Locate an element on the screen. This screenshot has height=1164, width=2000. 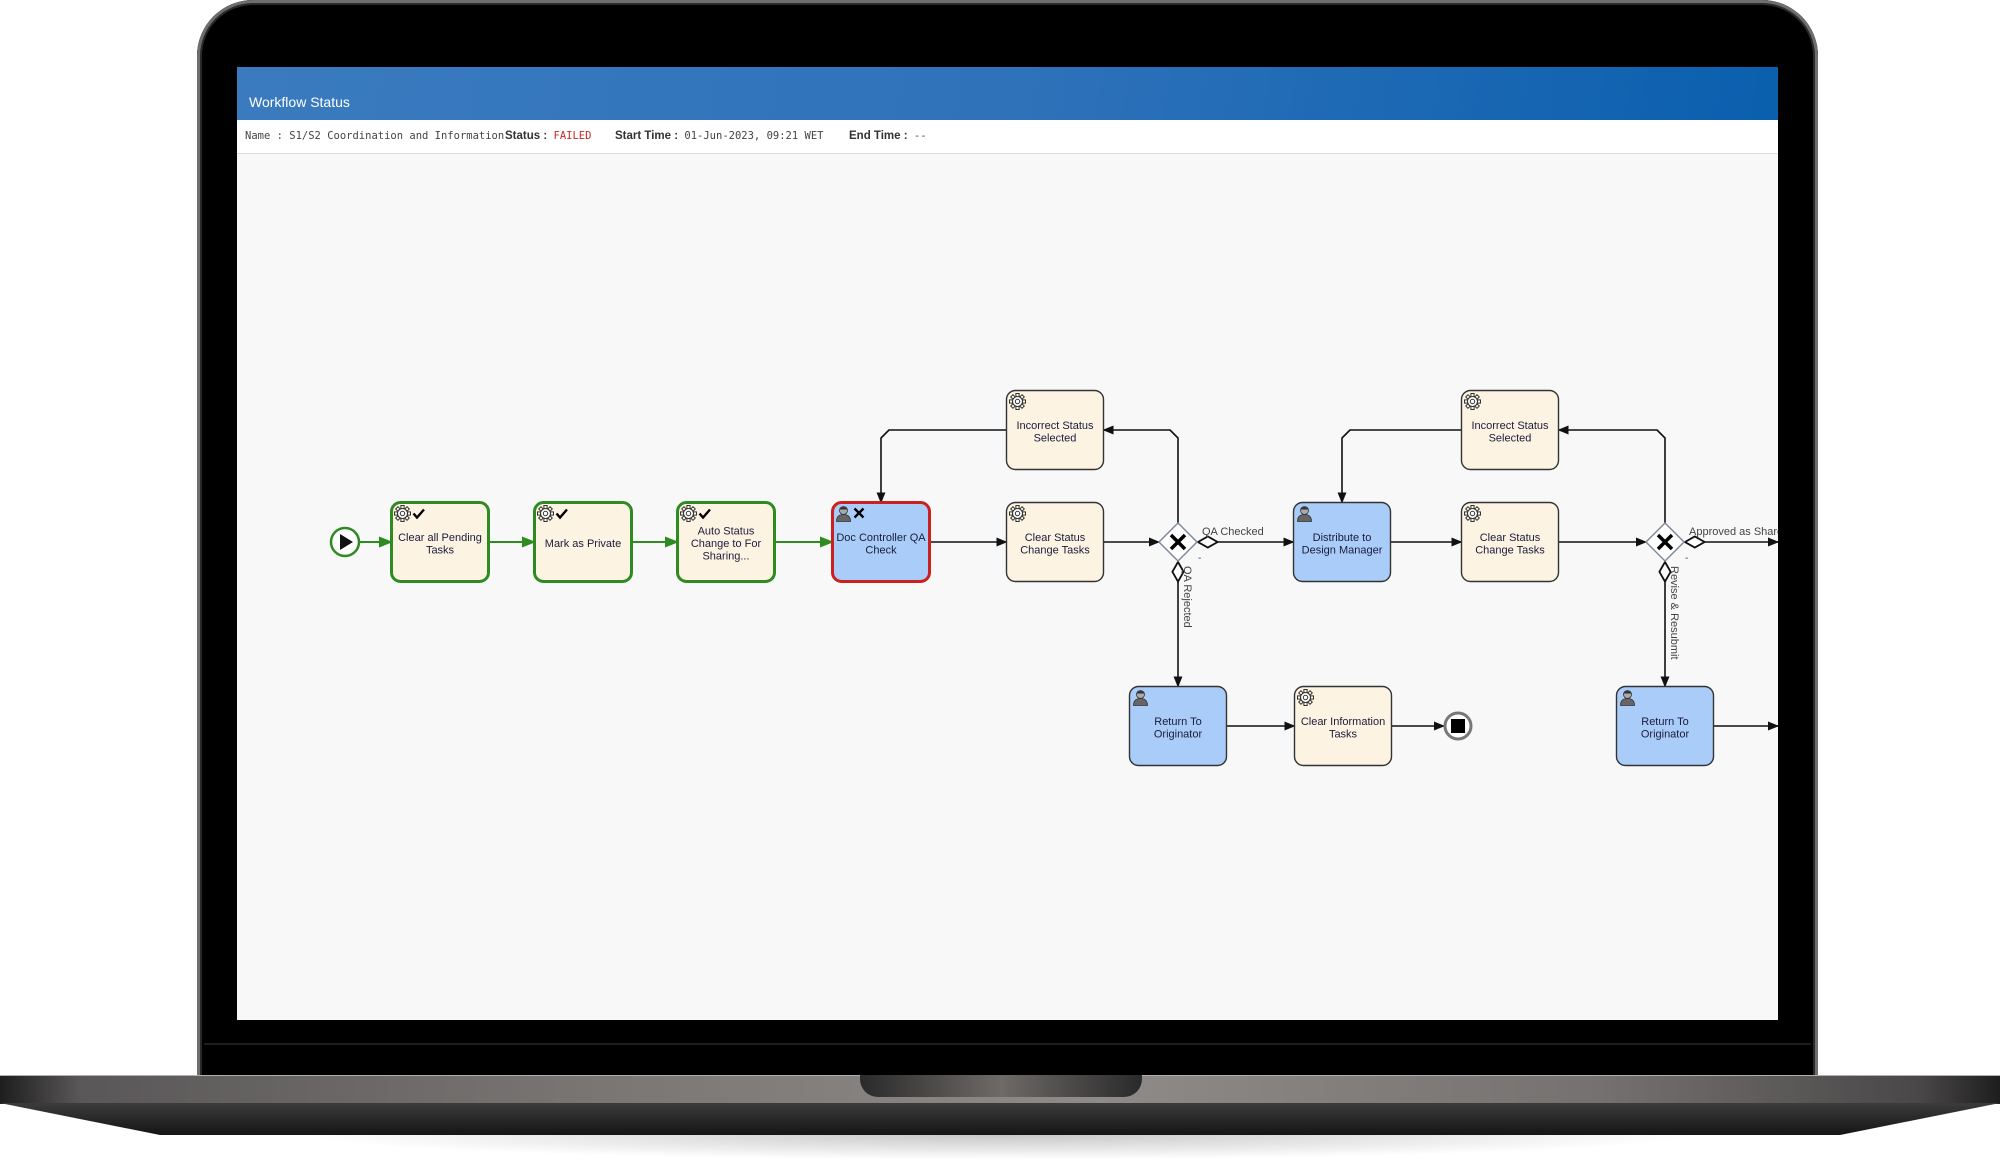
start-event is located at coordinates (345, 542).